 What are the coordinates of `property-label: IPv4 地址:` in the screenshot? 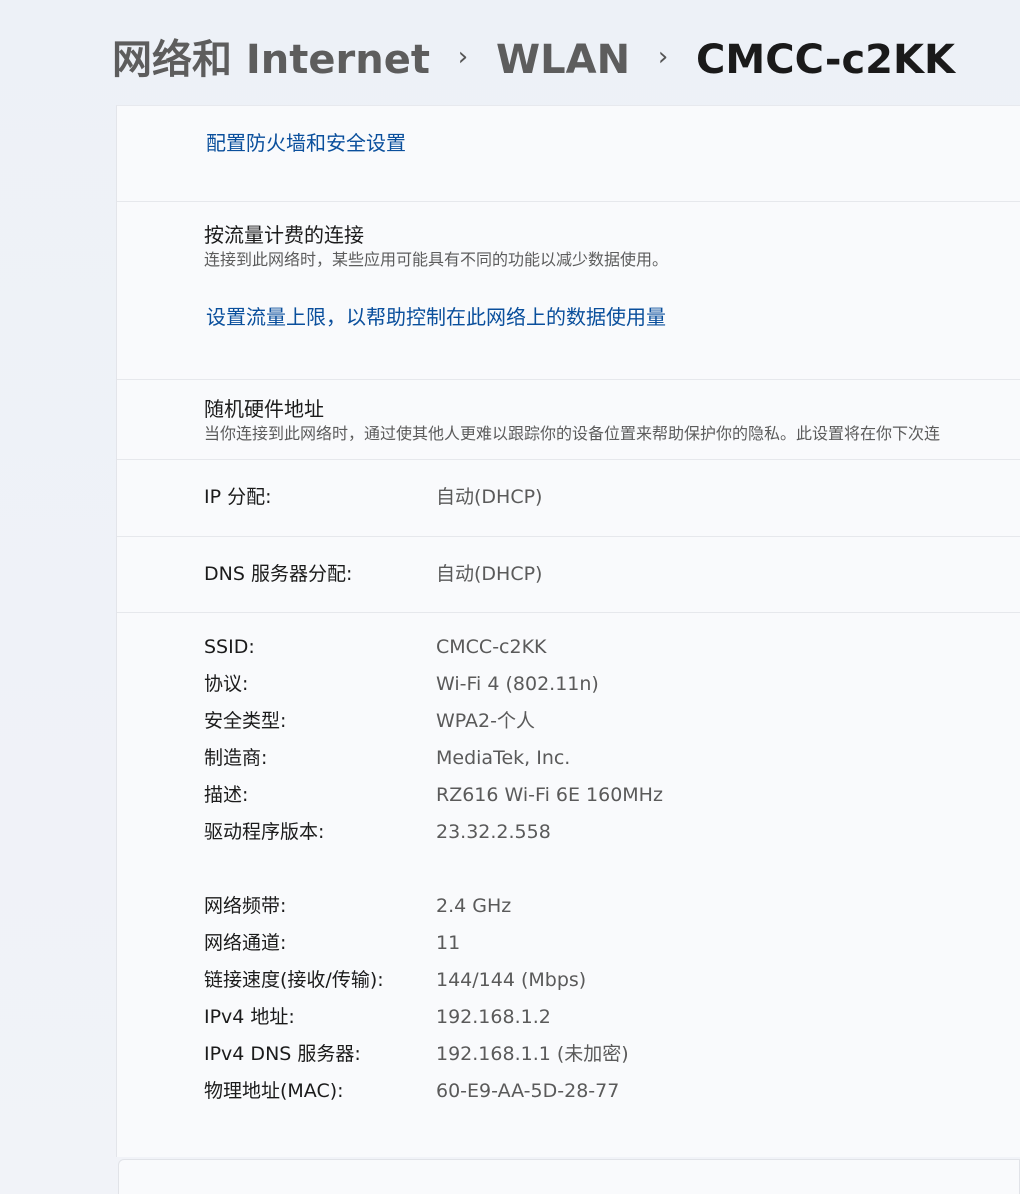 It's located at (249, 1017).